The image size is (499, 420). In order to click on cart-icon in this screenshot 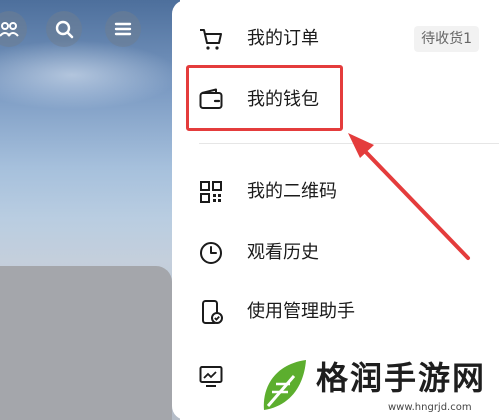, I will do `click(211, 39)`.